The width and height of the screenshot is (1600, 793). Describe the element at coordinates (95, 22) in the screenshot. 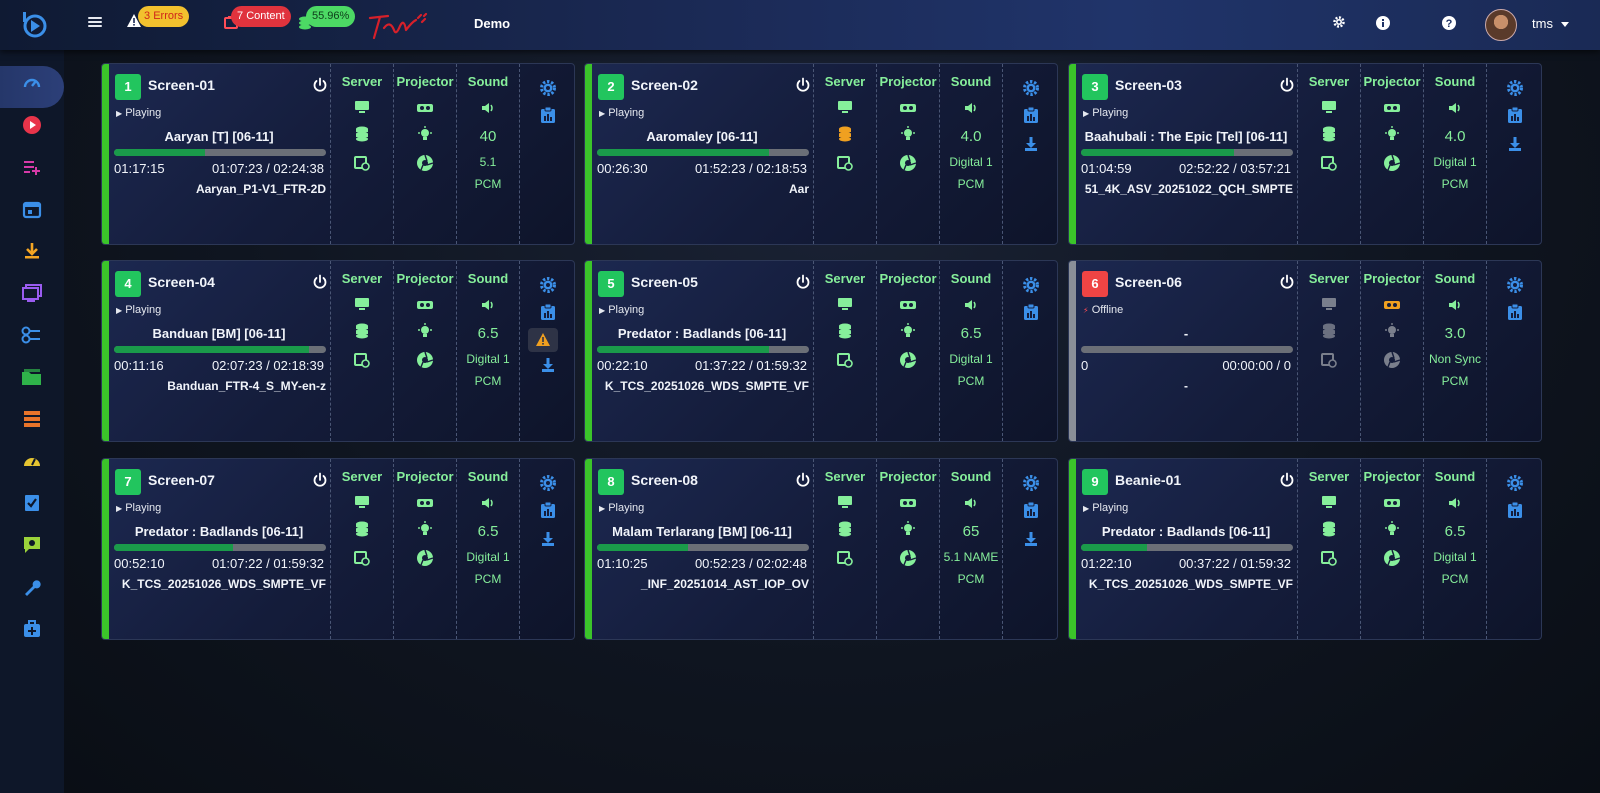

I see `menu-toggle-button` at that location.